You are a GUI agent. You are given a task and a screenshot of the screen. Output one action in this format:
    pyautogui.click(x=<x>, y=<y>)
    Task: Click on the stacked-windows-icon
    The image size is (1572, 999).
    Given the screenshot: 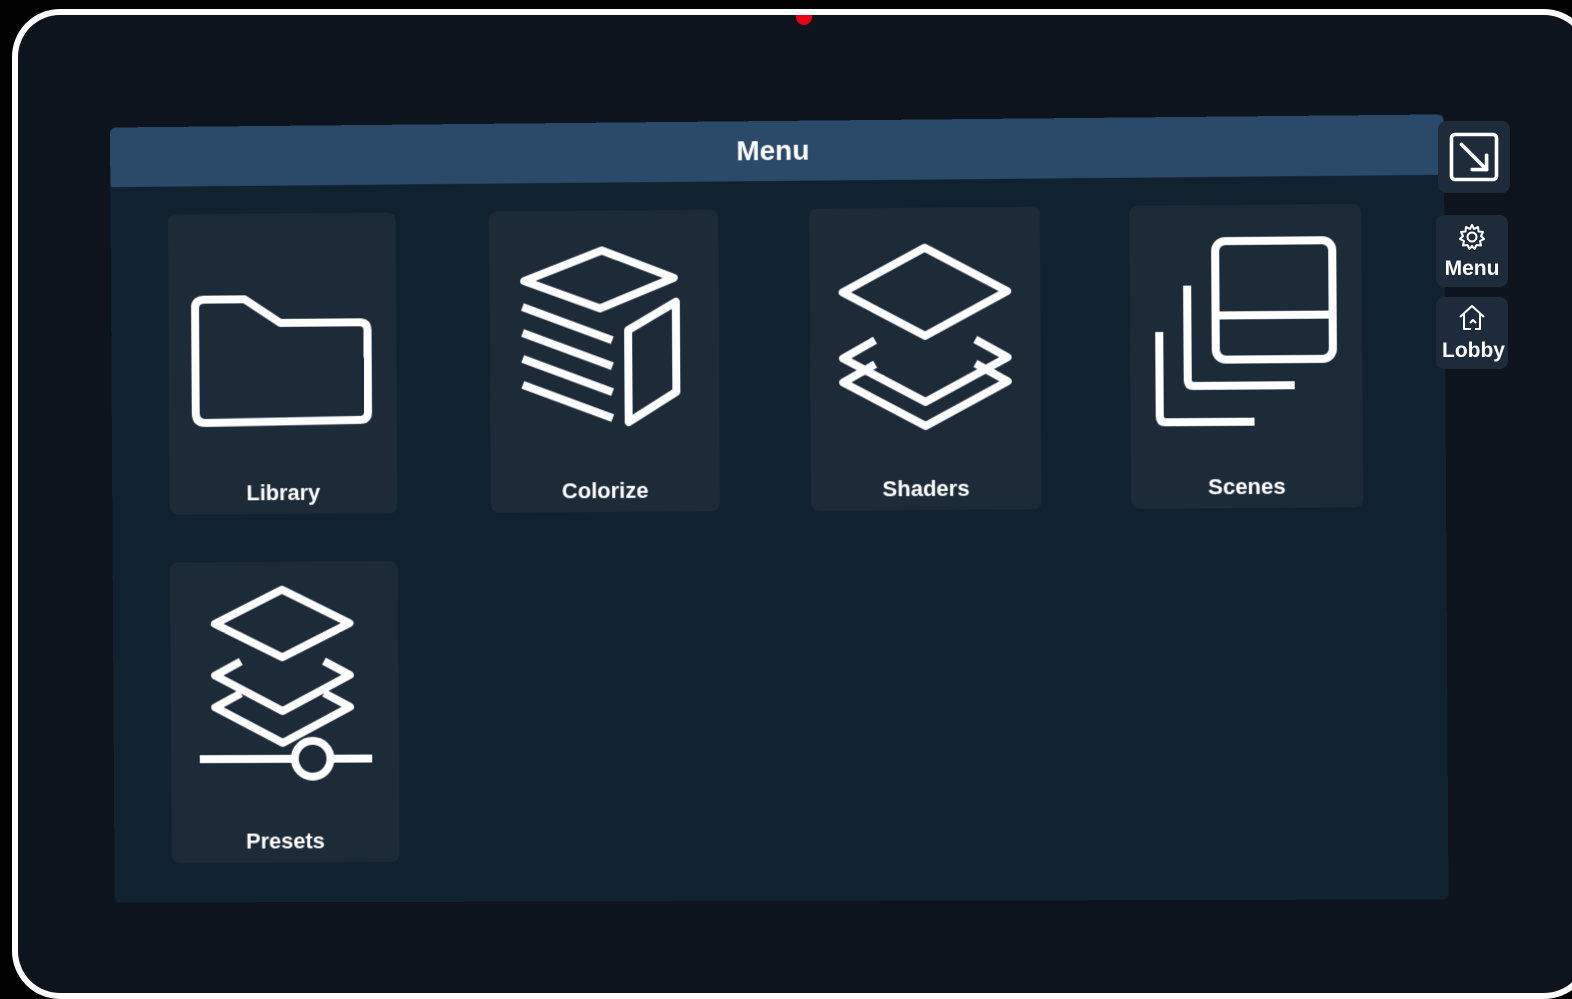 What is the action you would take?
    pyautogui.click(x=1245, y=327)
    